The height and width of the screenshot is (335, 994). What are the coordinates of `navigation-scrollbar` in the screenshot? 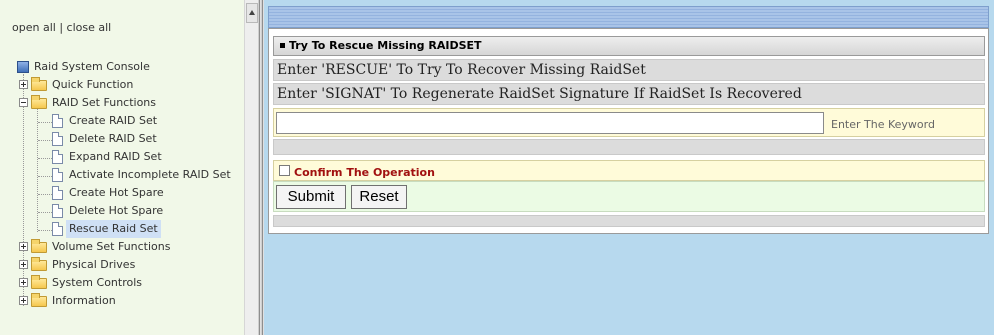 It's located at (251, 167).